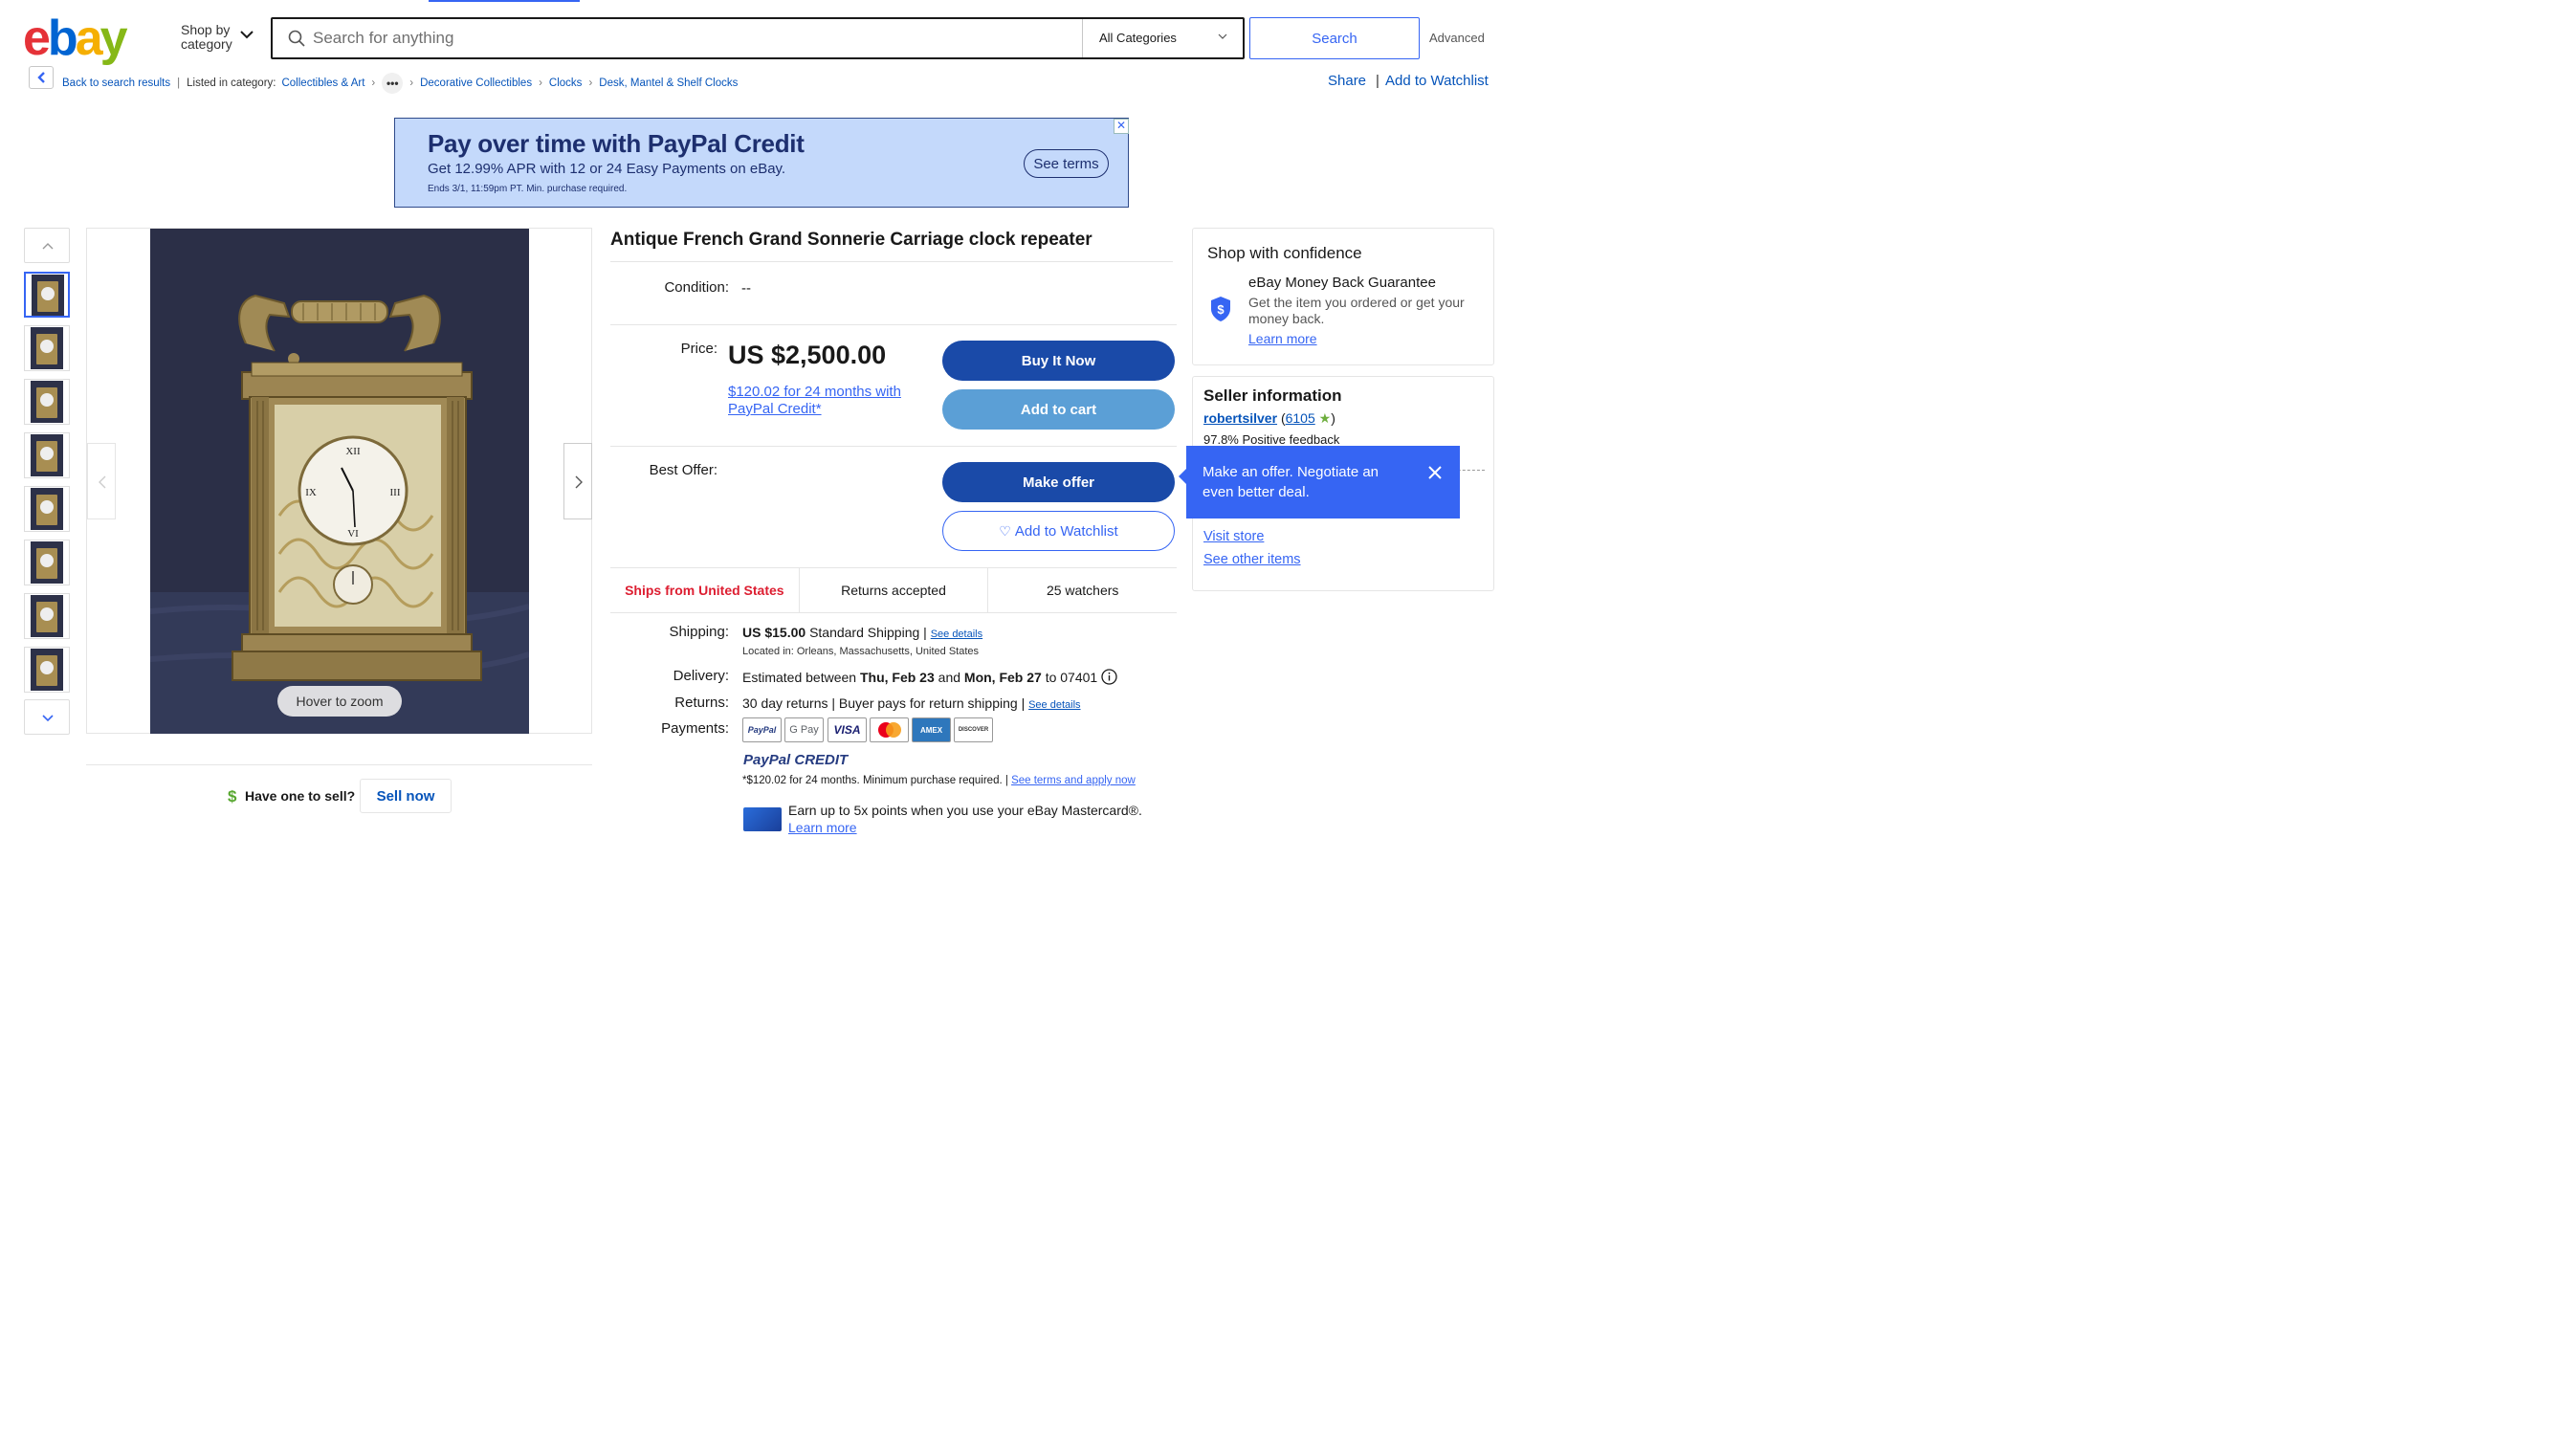 This screenshot has width=2560, height=1456. I want to click on main-image-frame: XII III VI IX Hover to zoom, so click(339, 481).